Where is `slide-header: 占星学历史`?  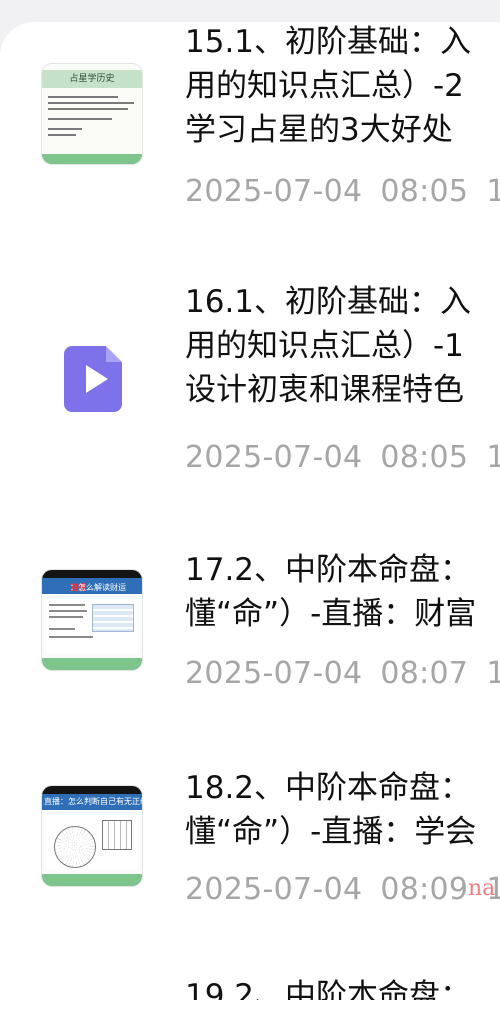
slide-header: 占星学历史 is located at coordinates (92, 79).